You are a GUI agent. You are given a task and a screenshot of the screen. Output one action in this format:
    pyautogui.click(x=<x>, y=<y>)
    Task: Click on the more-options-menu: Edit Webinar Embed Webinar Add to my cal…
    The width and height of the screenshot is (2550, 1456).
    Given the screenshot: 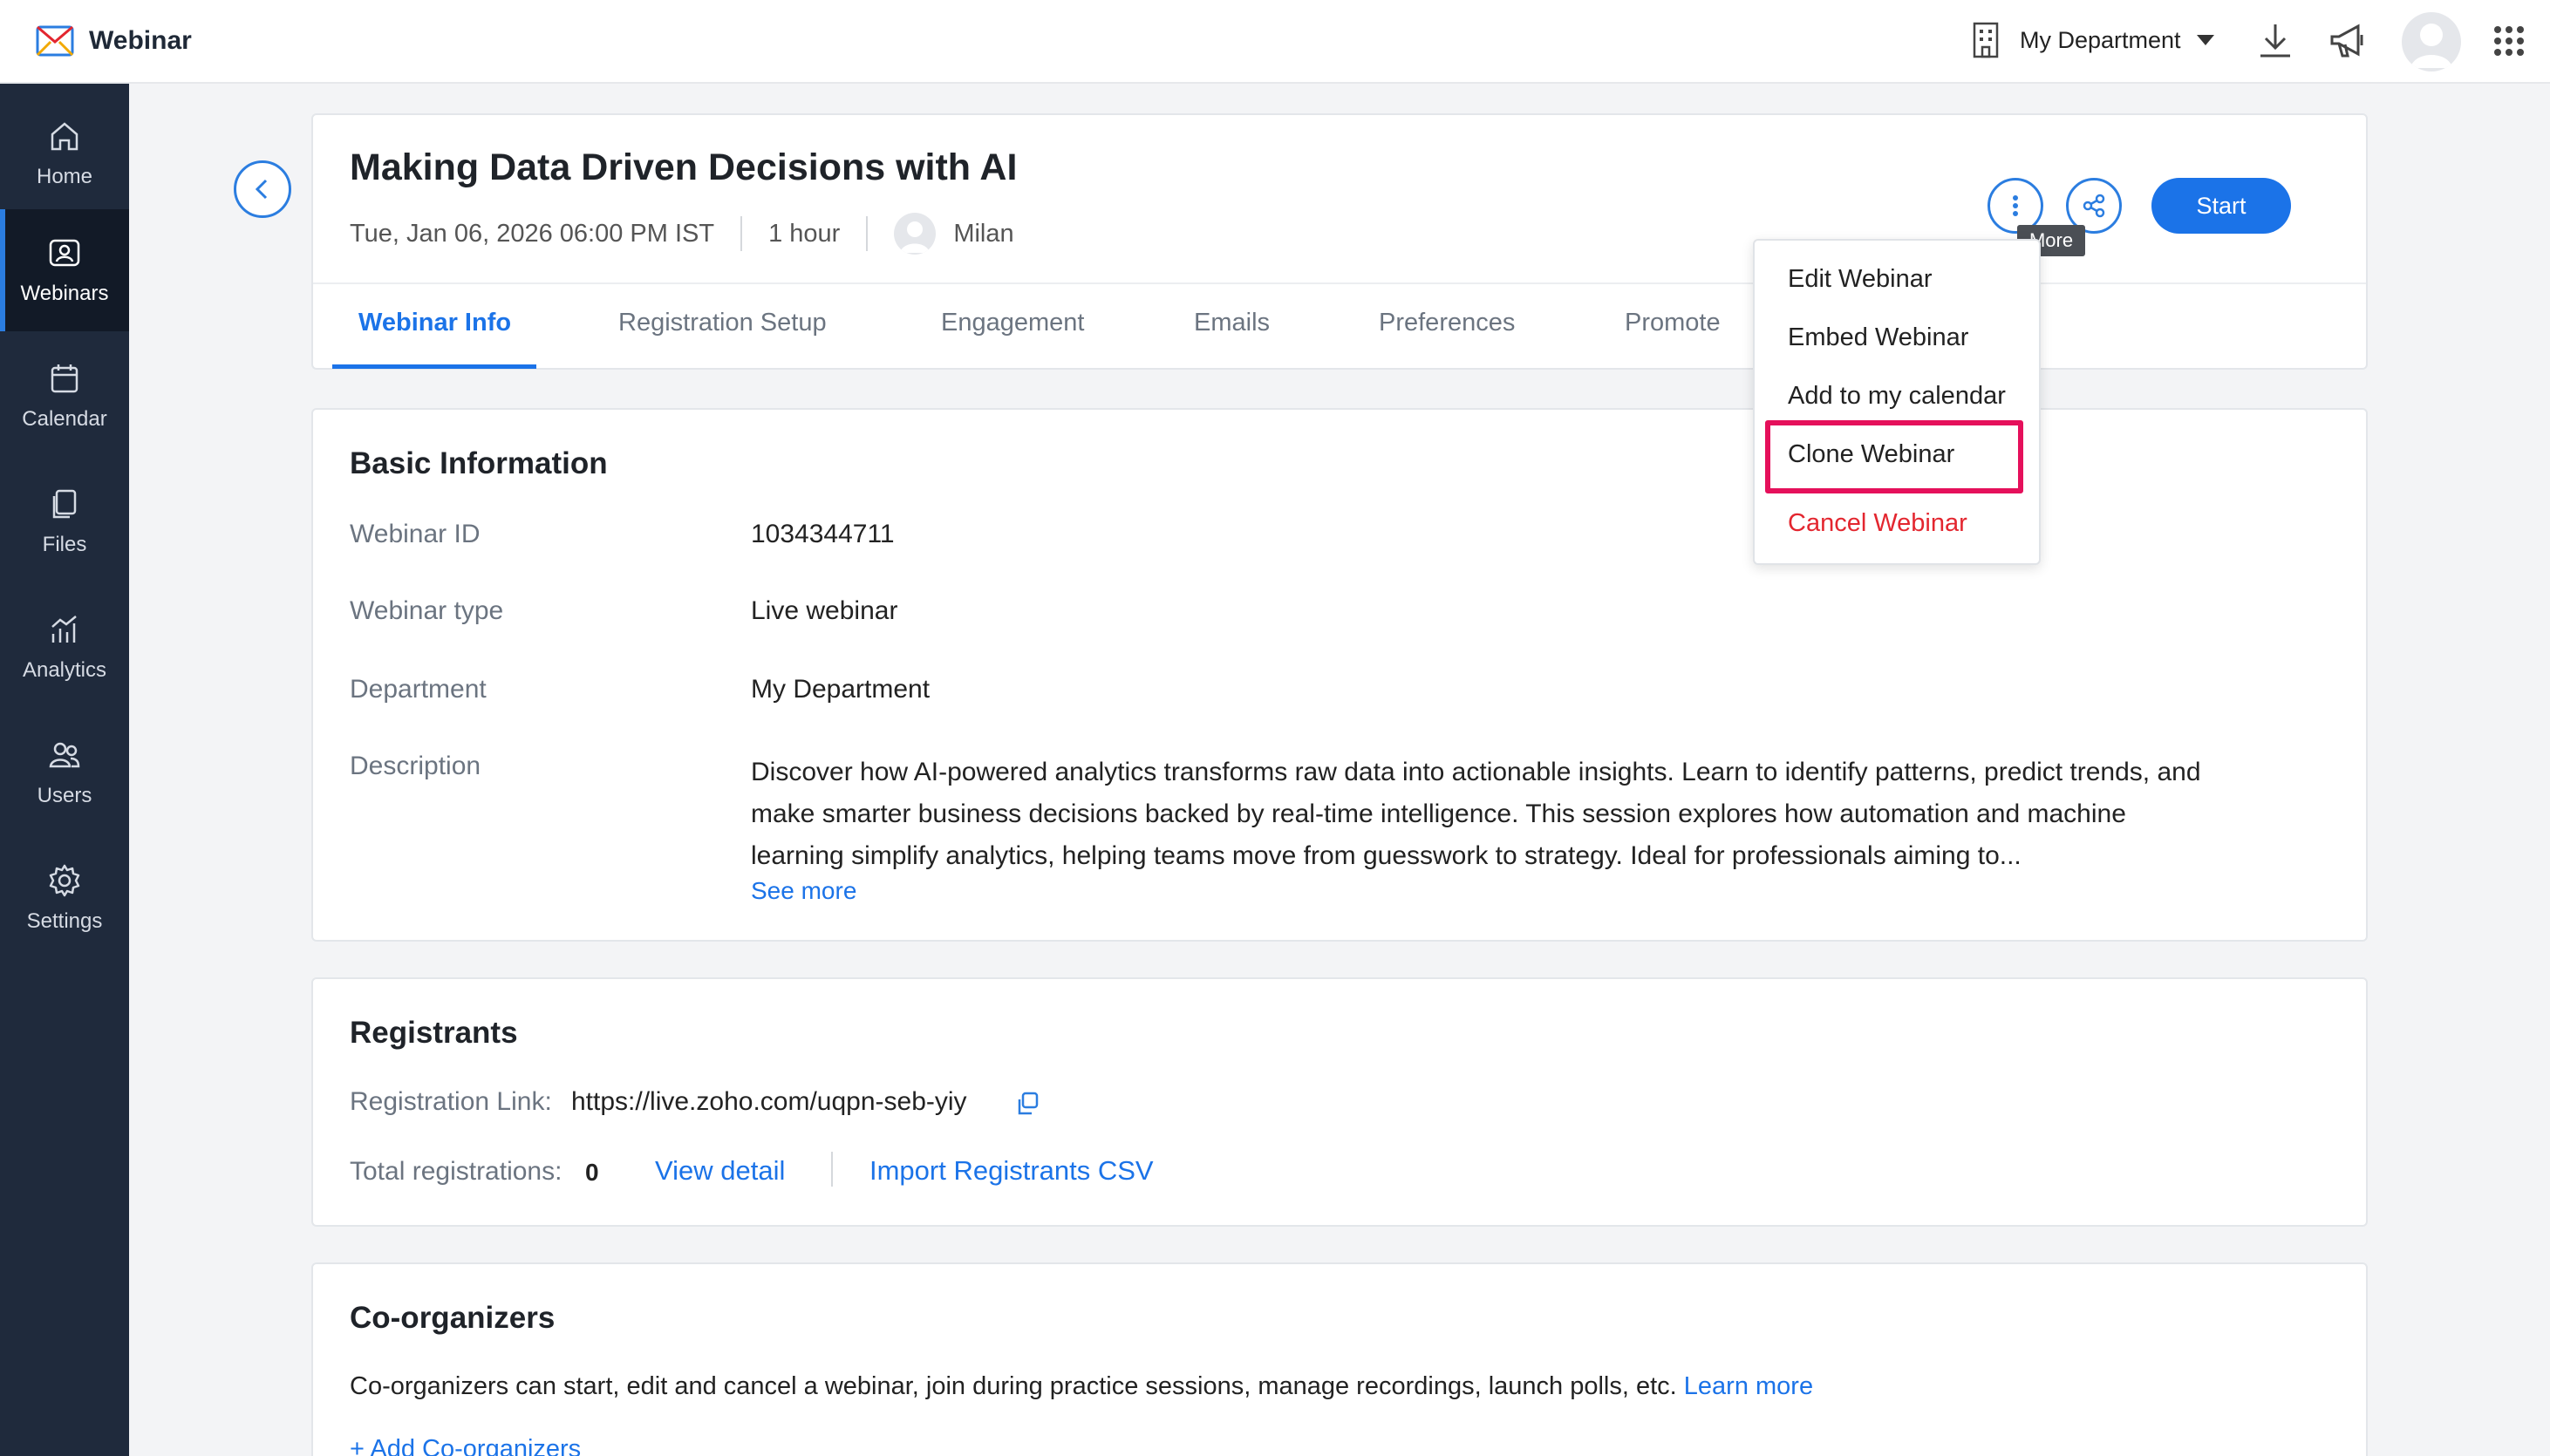 What is the action you would take?
    pyautogui.click(x=1897, y=402)
    